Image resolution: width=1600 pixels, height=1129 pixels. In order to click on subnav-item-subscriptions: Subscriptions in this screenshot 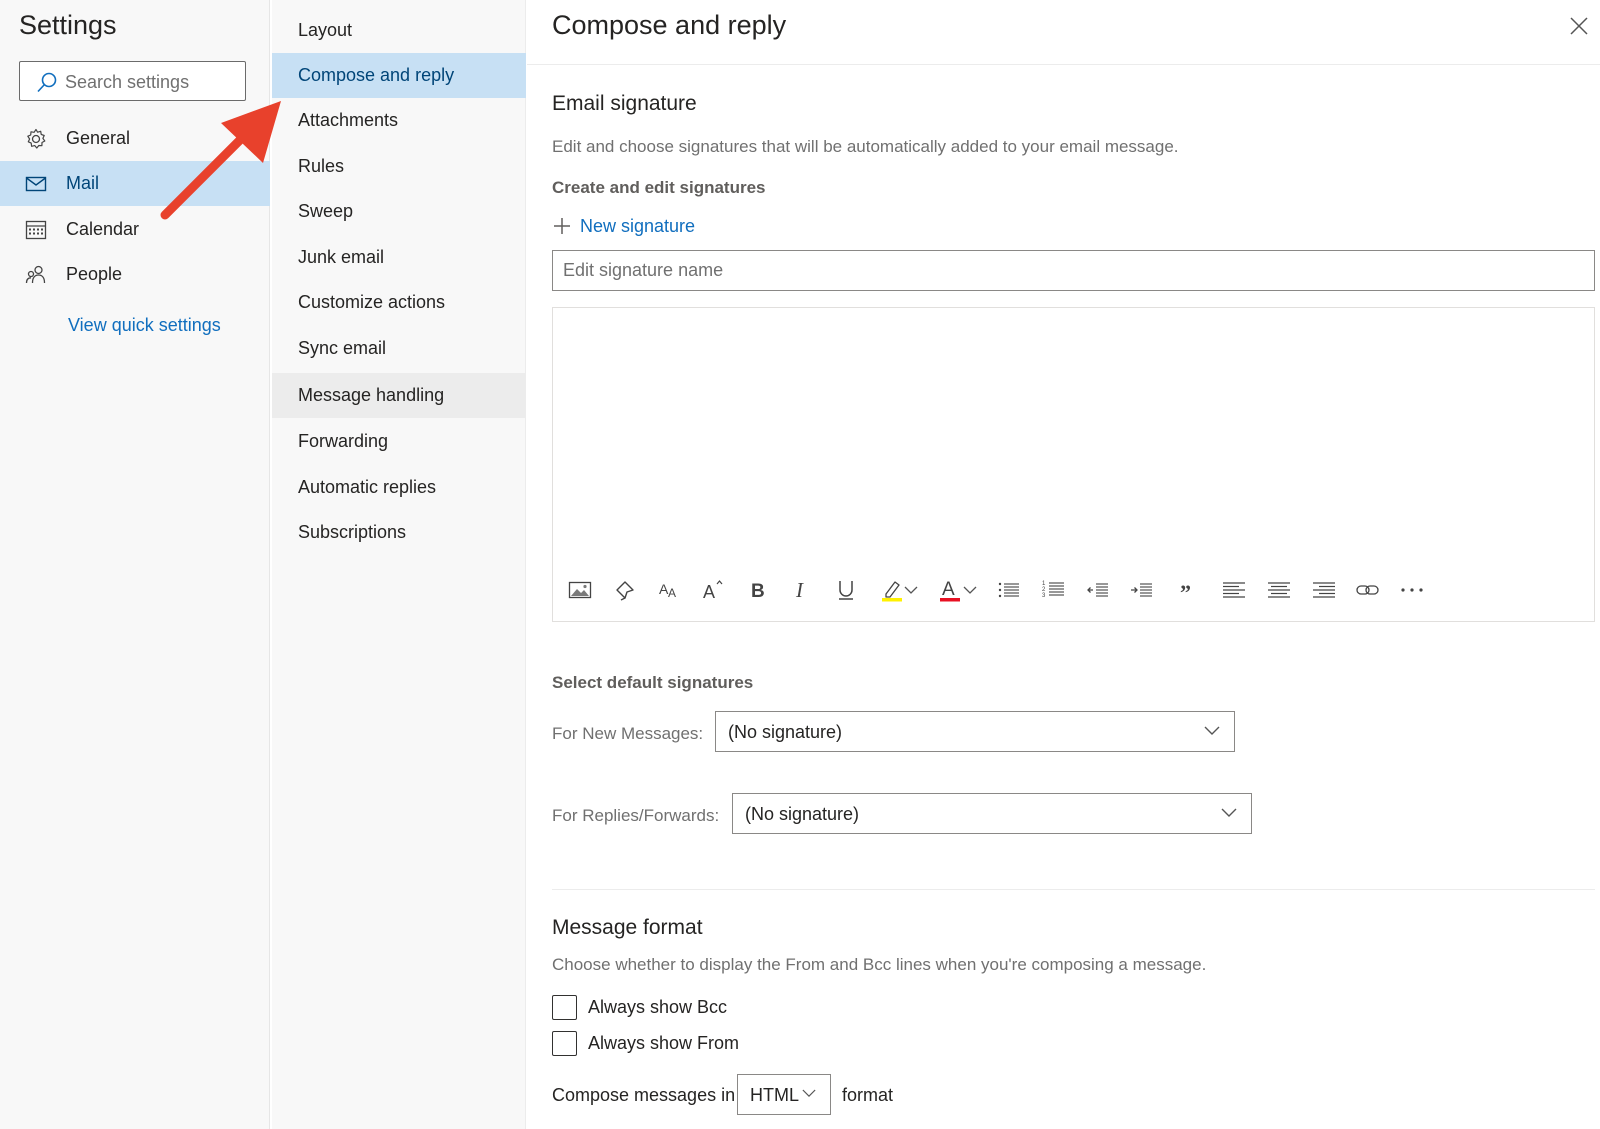, I will do `click(399, 532)`.